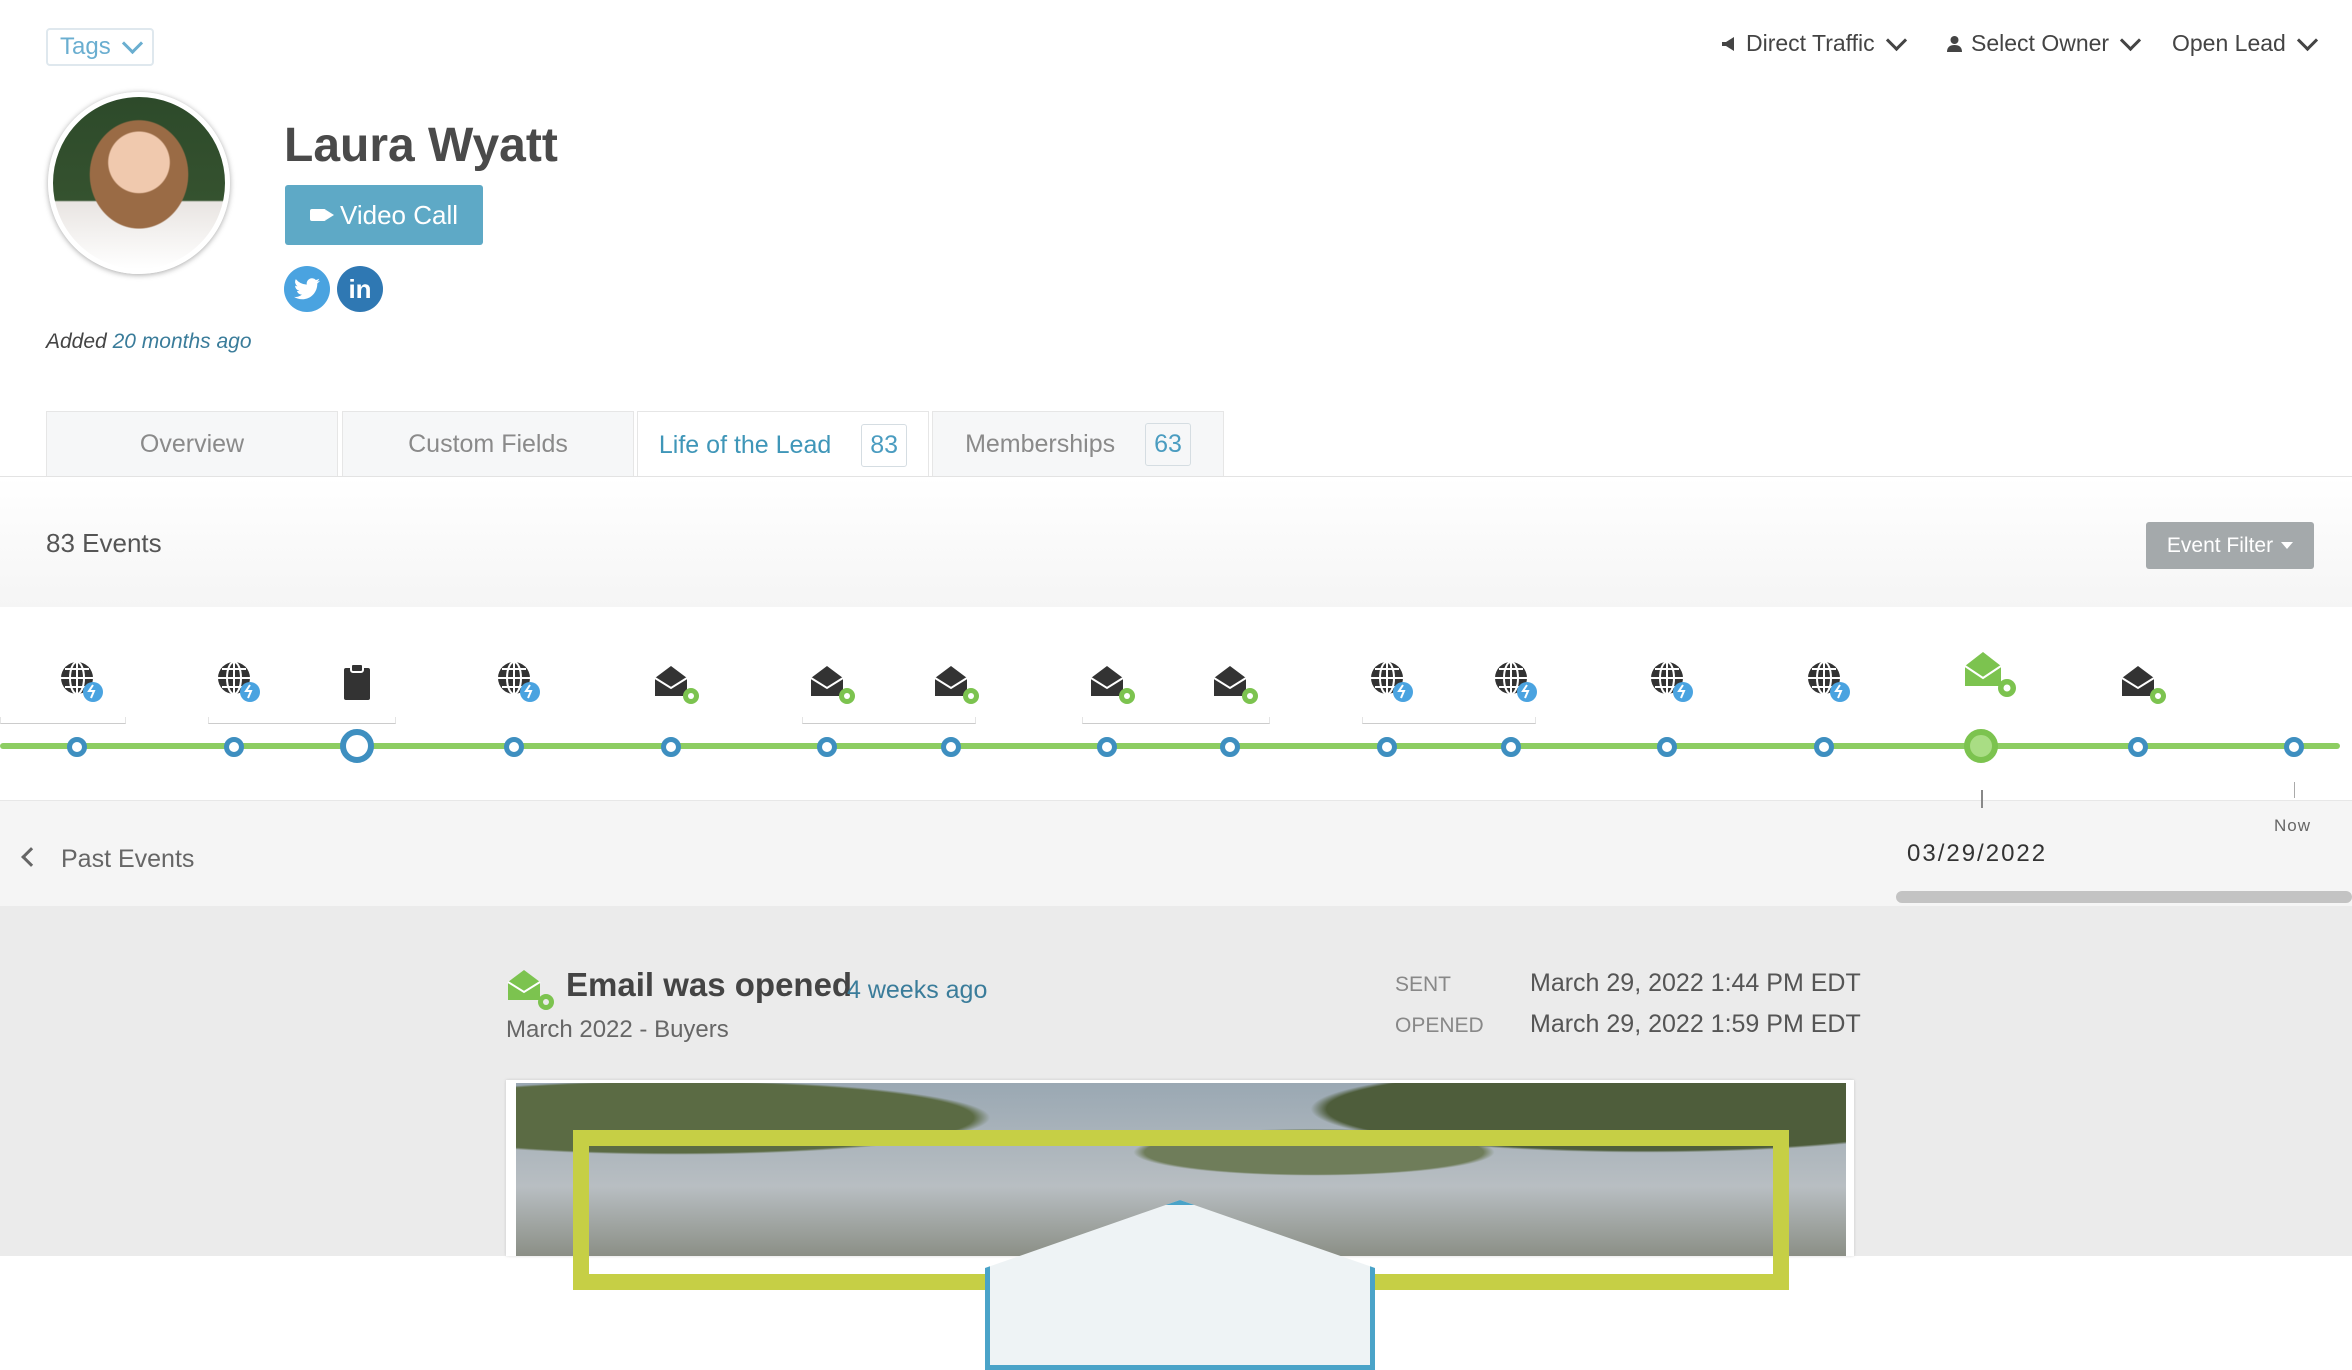 This screenshot has width=2352, height=1370. What do you see at coordinates (2293, 825) in the screenshot?
I see `now-label: Now` at bounding box center [2293, 825].